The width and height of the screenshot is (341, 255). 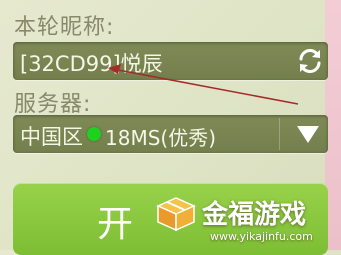 I want to click on enter-game-label: 开, so click(x=115, y=224).